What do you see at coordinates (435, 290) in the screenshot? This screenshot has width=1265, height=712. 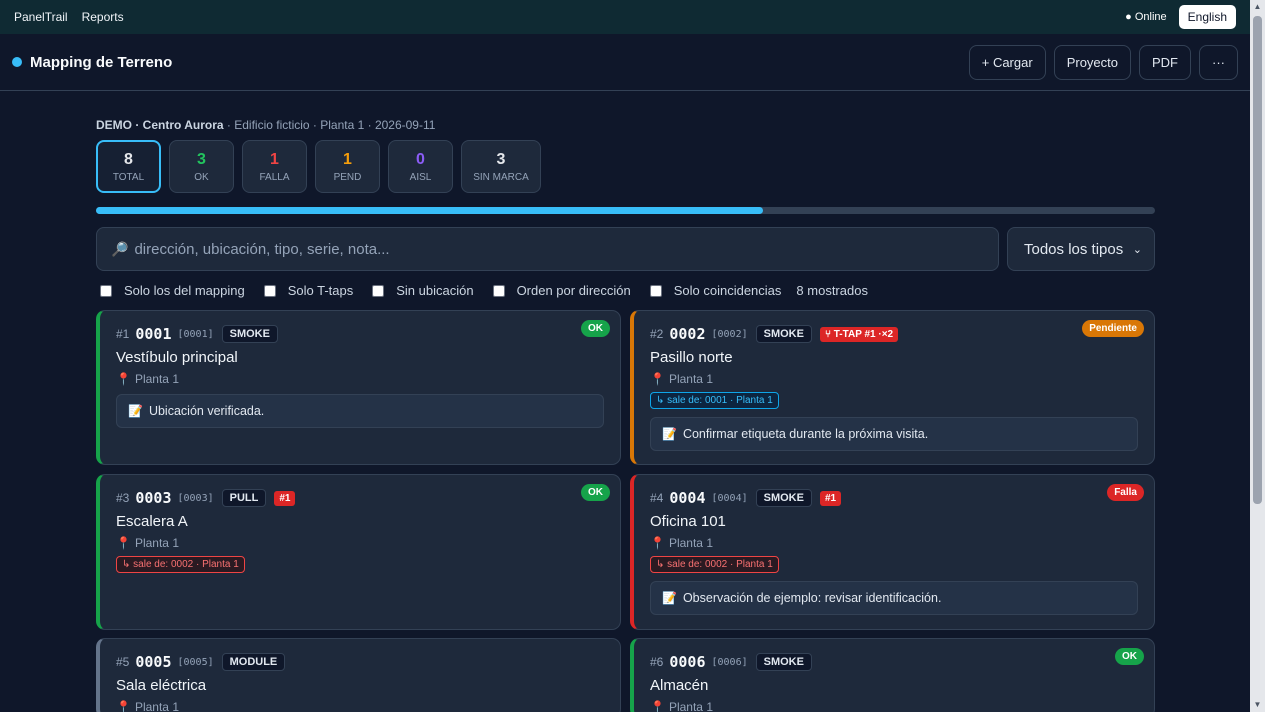 I see `filter-label: Sin ubicación` at bounding box center [435, 290].